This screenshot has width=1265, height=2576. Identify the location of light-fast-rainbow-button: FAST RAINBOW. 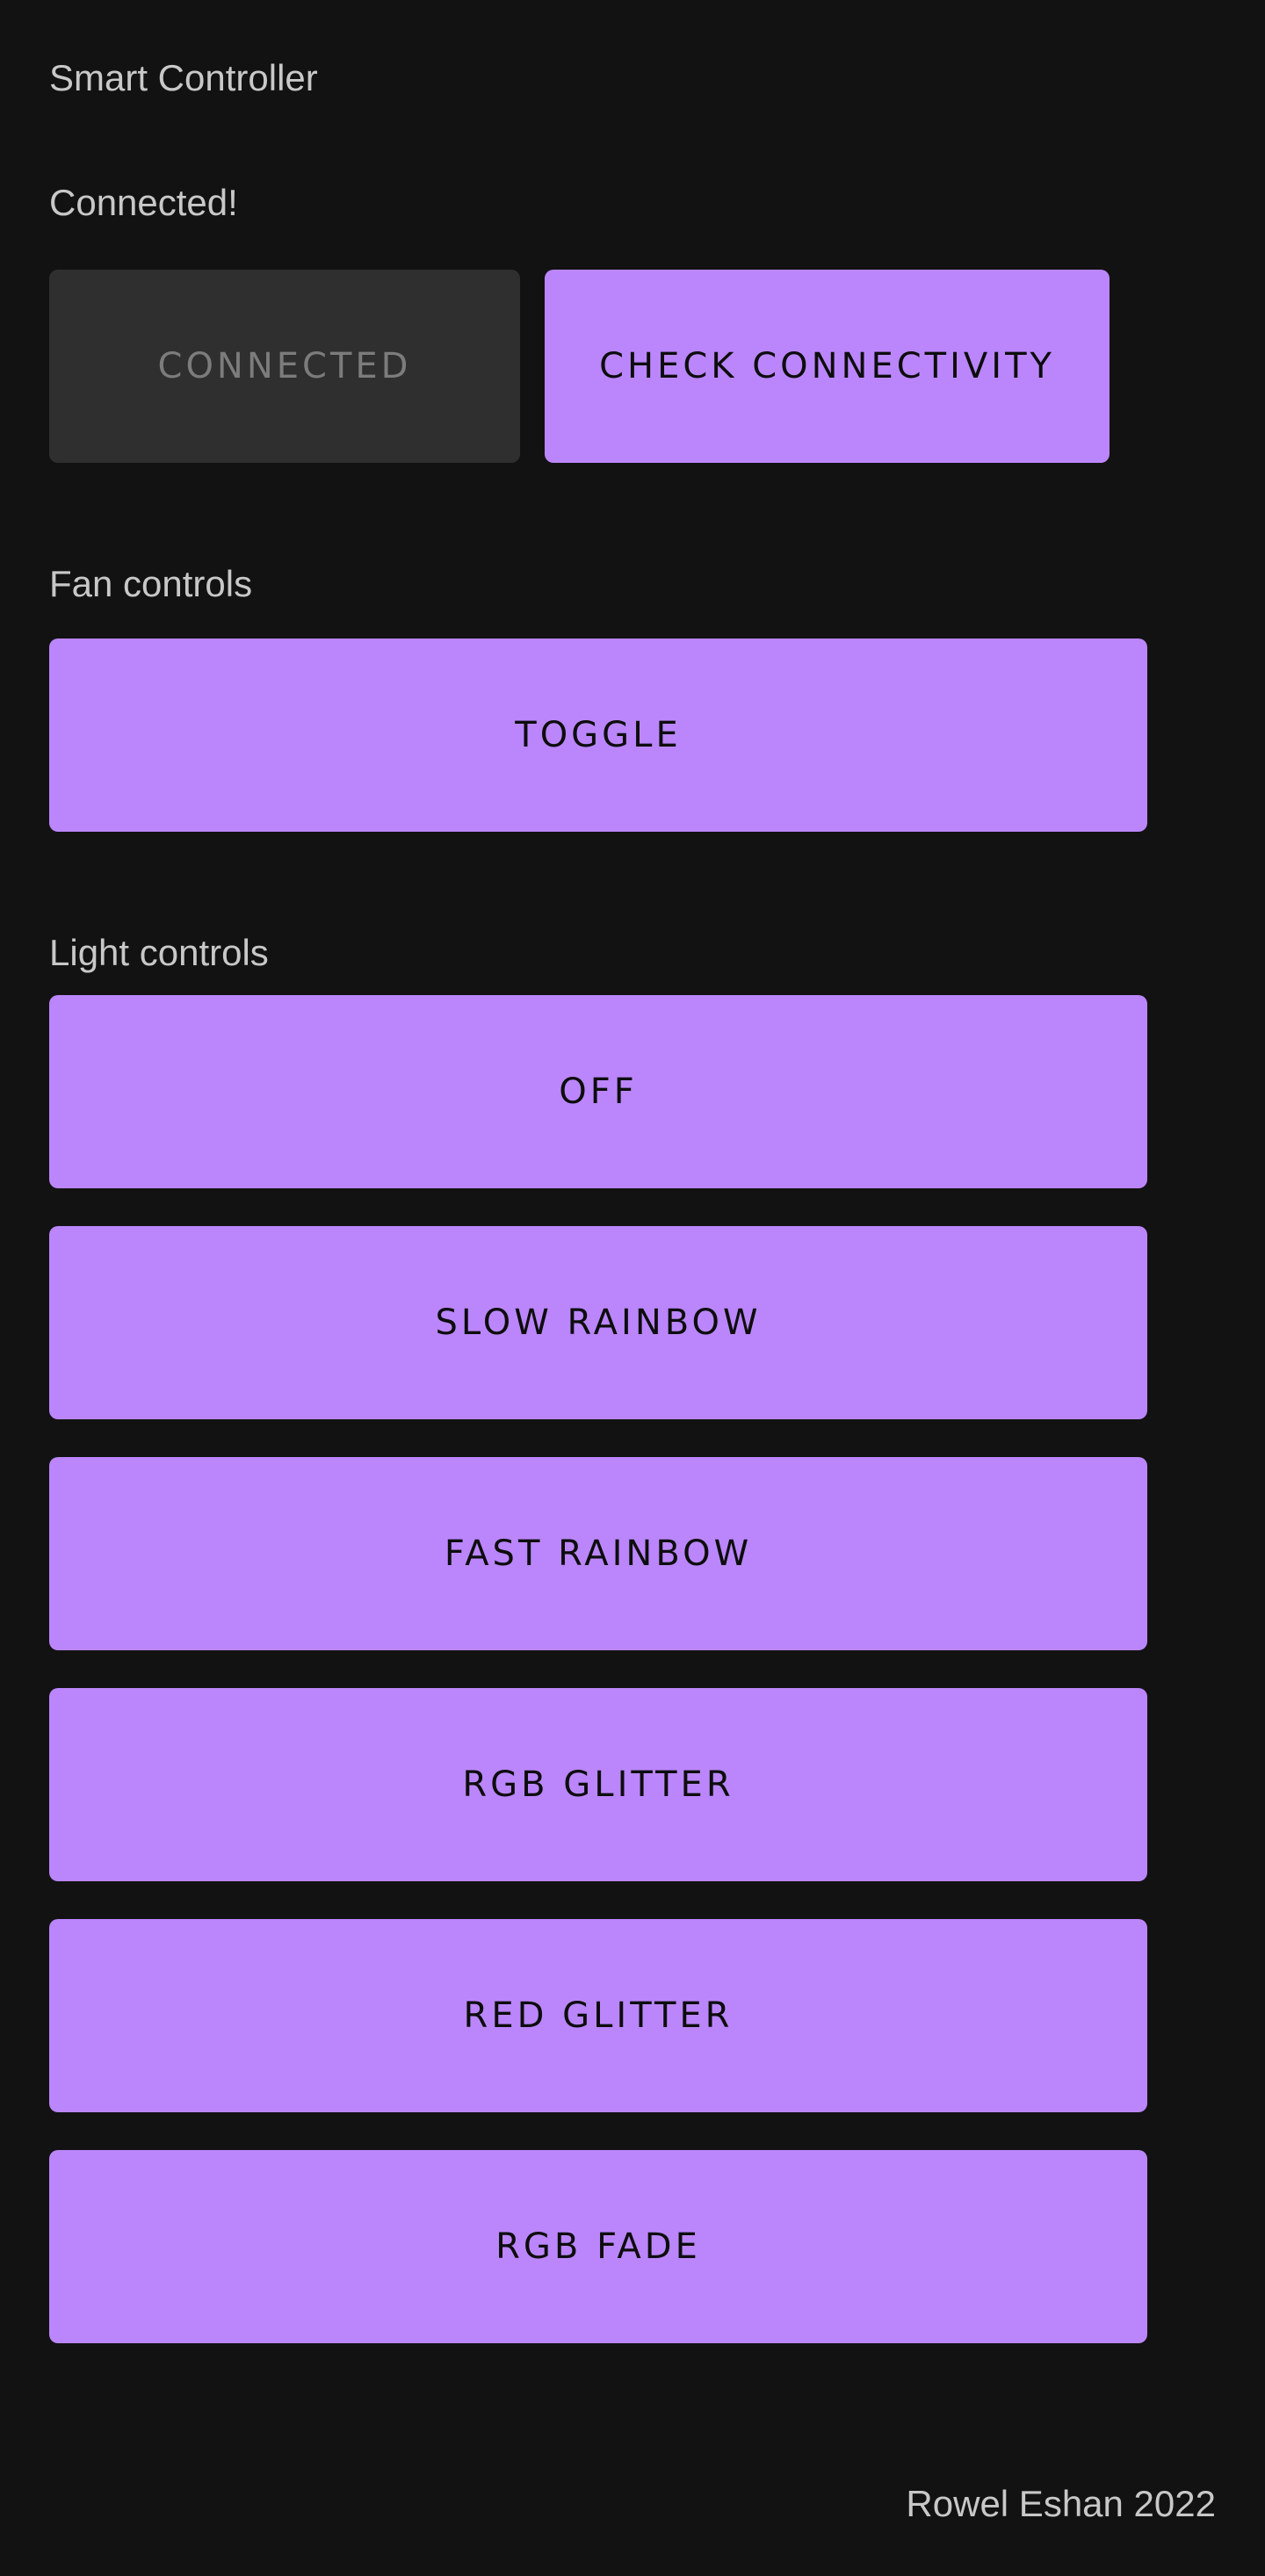
(598, 1553).